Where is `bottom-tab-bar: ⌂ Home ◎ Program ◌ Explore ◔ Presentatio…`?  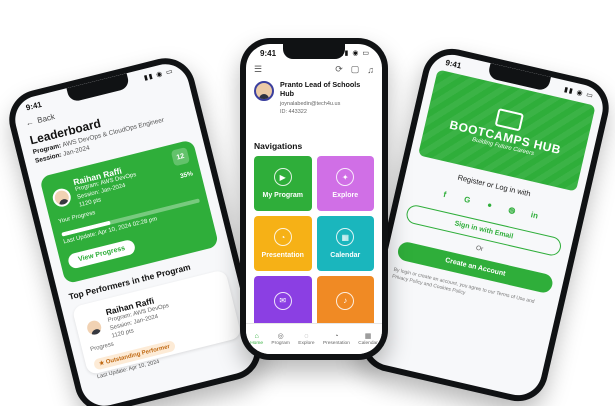 bottom-tab-bar: ⌂ Home ◎ Program ◌ Explore ◔ Presentatio… is located at coordinates (314, 338).